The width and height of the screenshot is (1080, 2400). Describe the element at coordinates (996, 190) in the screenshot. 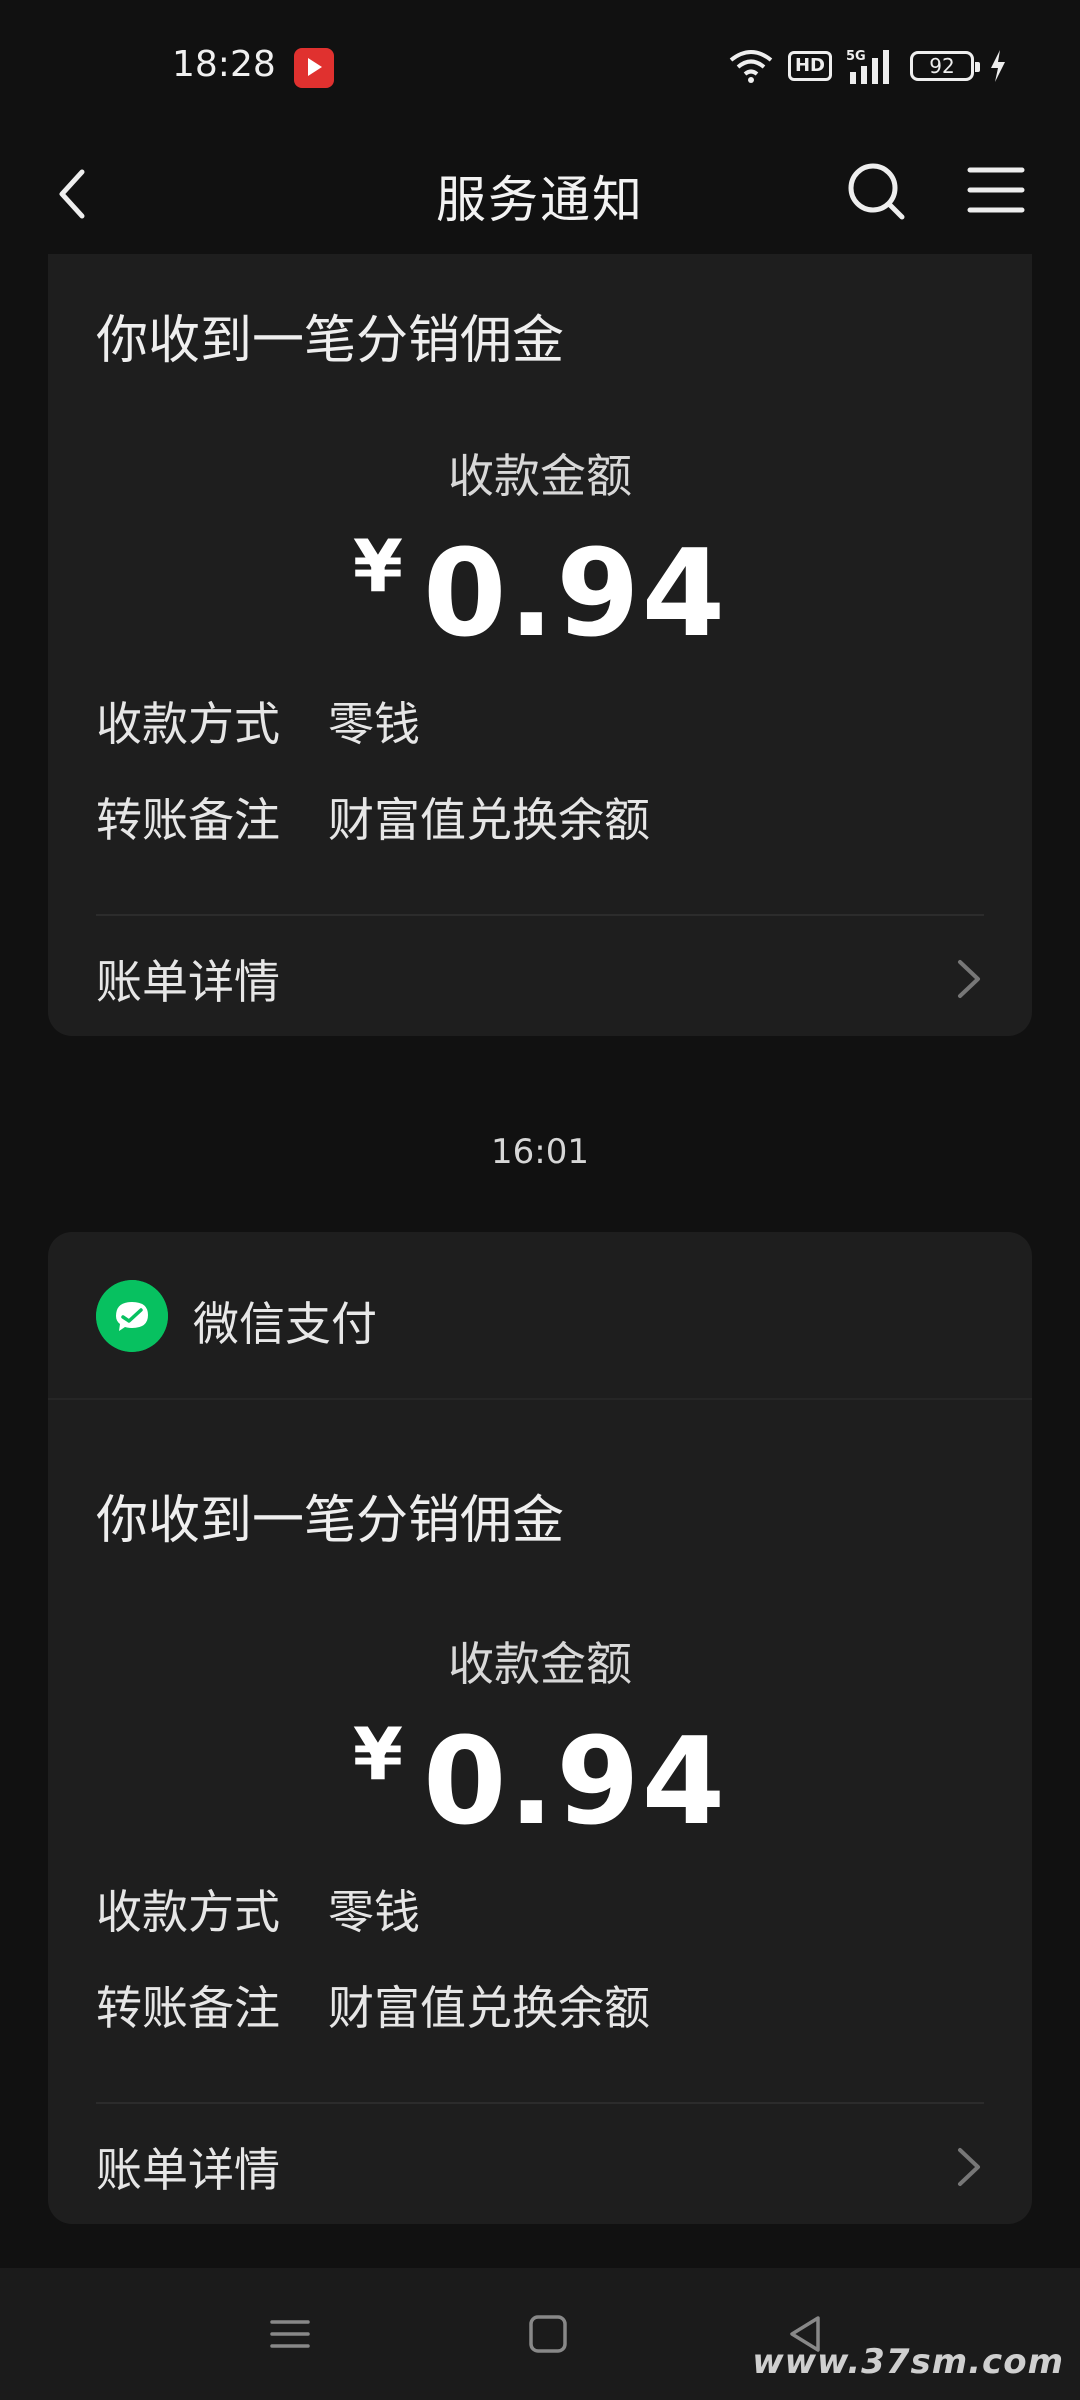

I see `menu-icon` at that location.